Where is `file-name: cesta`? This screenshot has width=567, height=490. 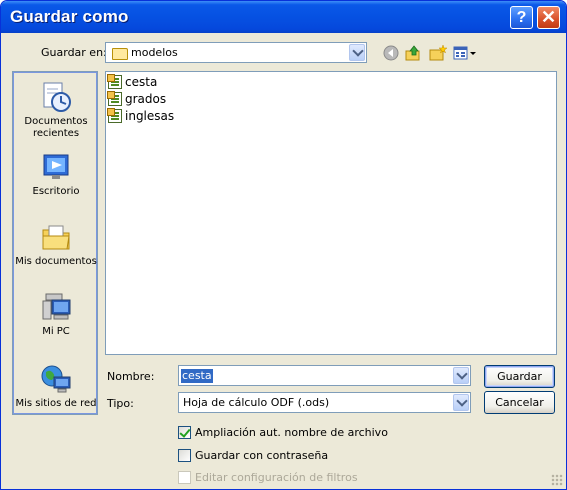 file-name: cesta is located at coordinates (141, 82).